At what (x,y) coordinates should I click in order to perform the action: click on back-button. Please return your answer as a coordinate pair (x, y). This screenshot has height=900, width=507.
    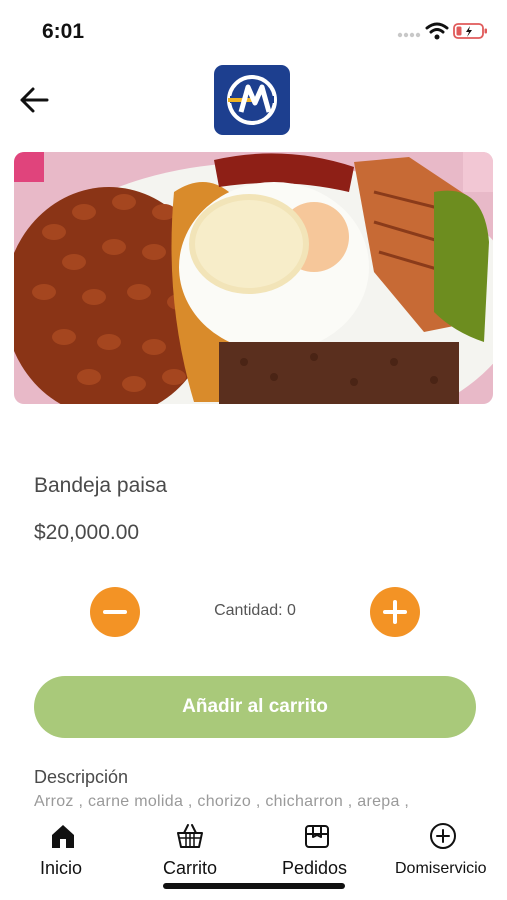
    Looking at the image, I should click on (34, 100).